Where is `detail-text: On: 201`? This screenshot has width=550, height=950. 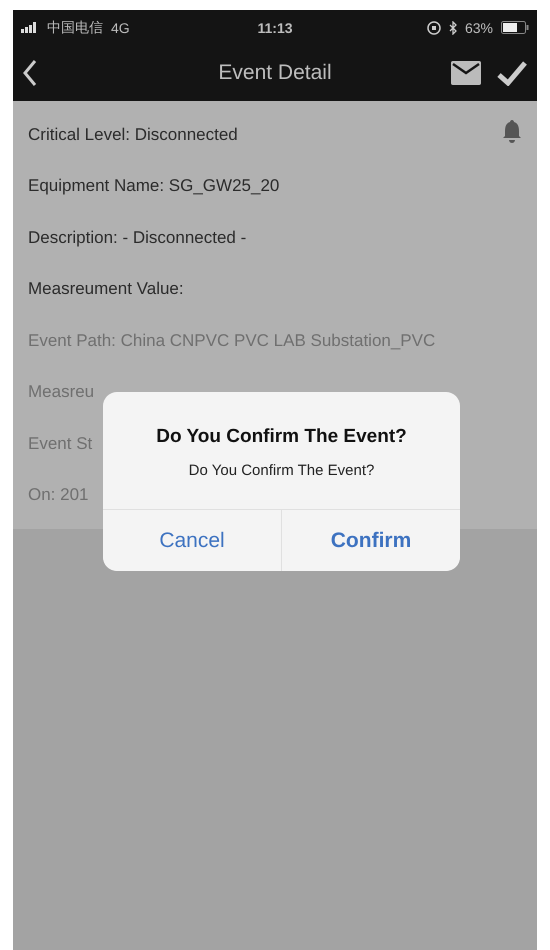
detail-text: On: 201 is located at coordinates (58, 495).